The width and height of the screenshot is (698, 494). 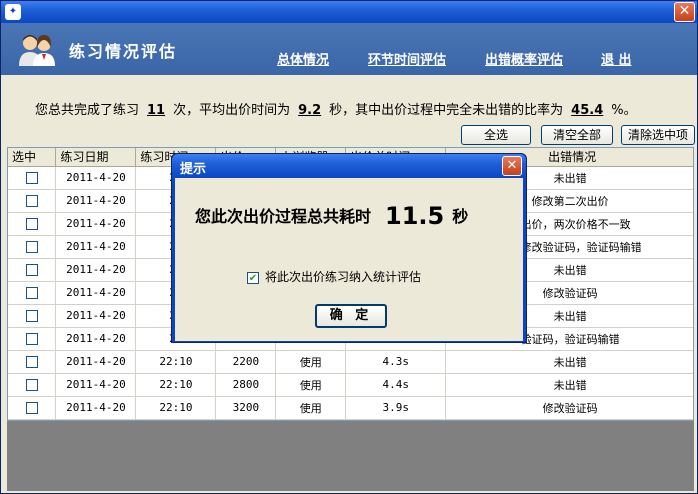 I want to click on dialog-title-bar: 提示 ✕, so click(x=349, y=166).